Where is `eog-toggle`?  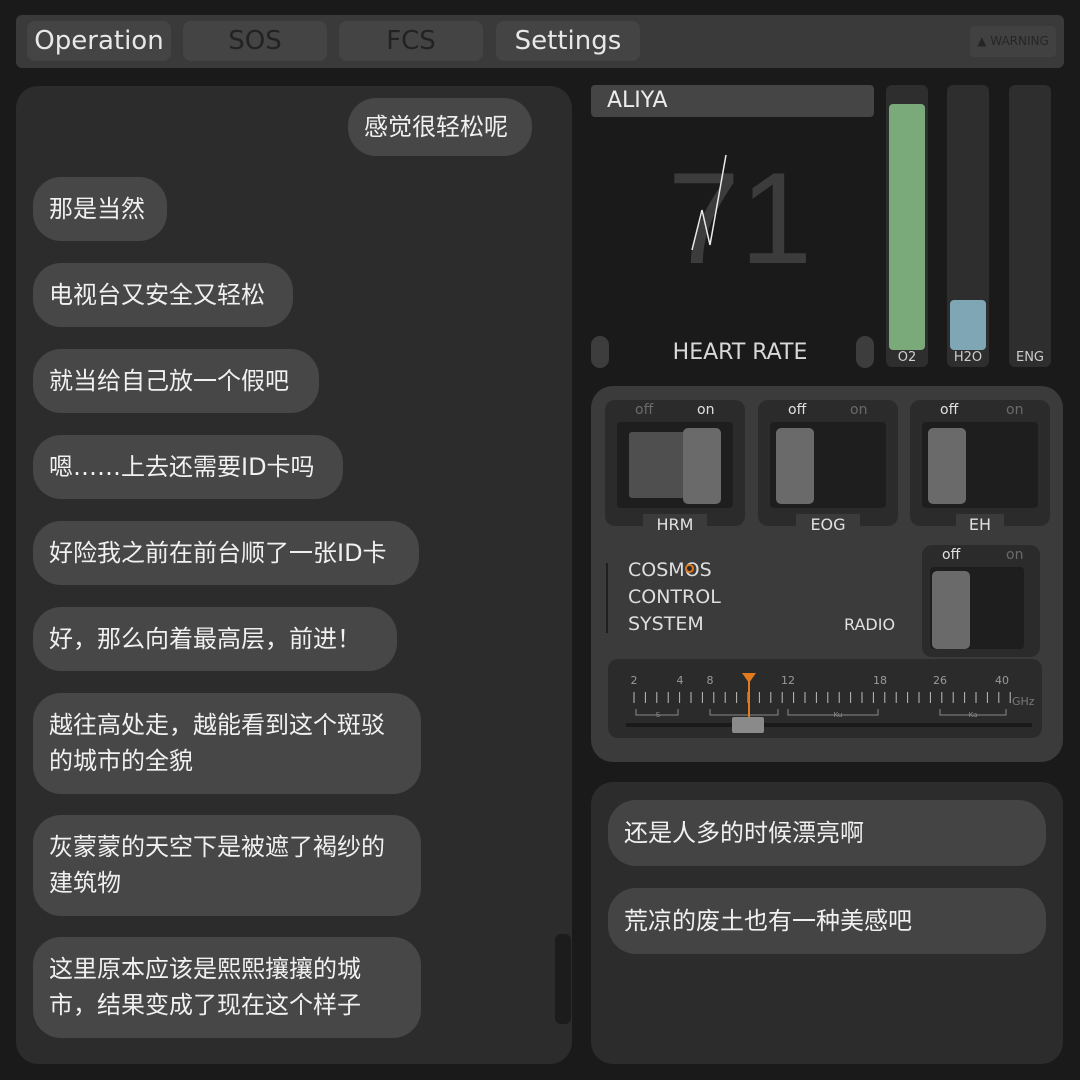 eog-toggle is located at coordinates (828, 465).